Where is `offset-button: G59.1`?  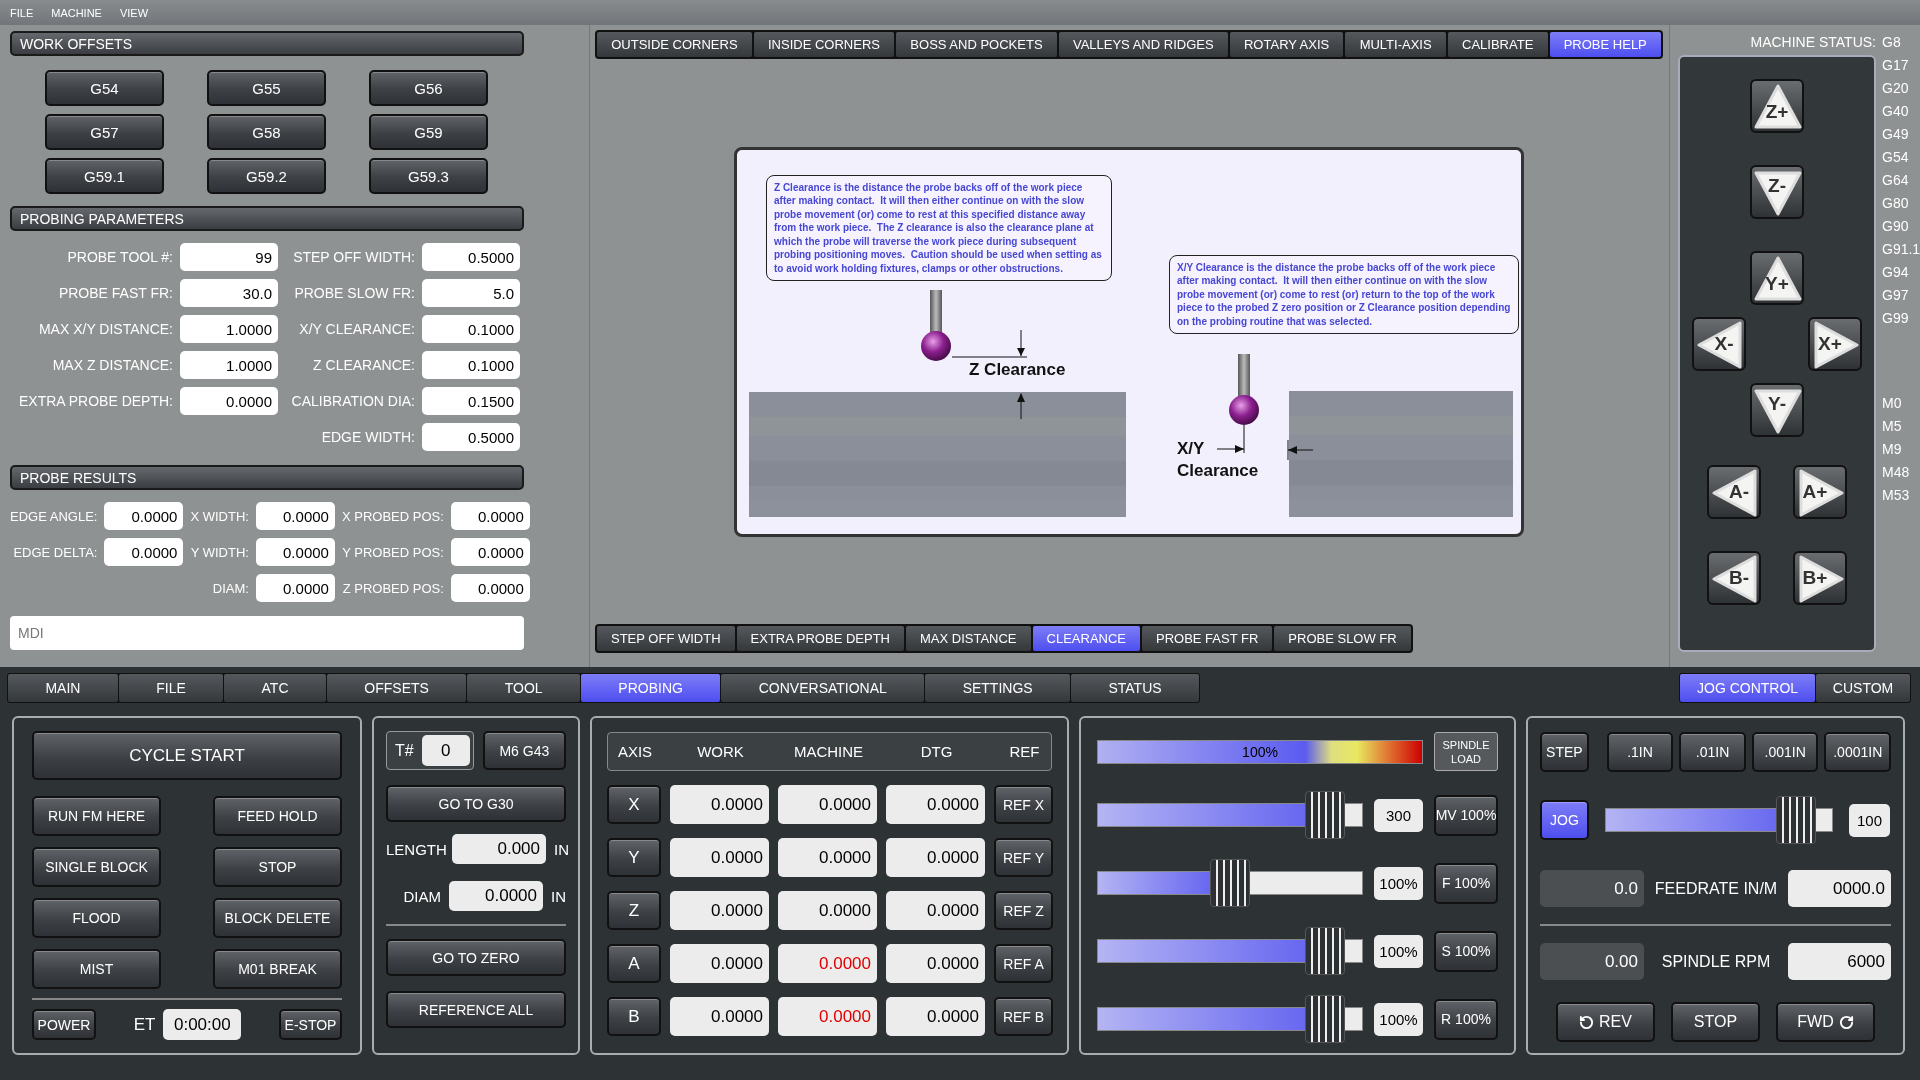
offset-button: G59.1 is located at coordinates (104, 176).